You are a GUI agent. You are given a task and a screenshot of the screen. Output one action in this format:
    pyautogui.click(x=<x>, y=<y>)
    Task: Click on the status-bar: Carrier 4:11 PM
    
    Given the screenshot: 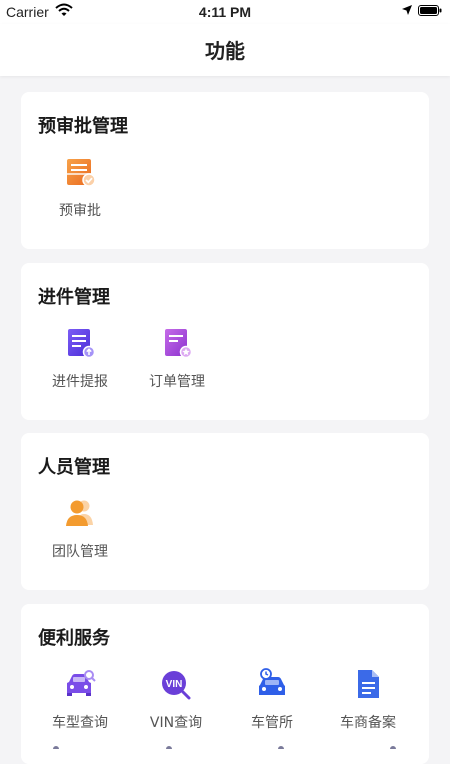 What is the action you would take?
    pyautogui.click(x=225, y=12)
    